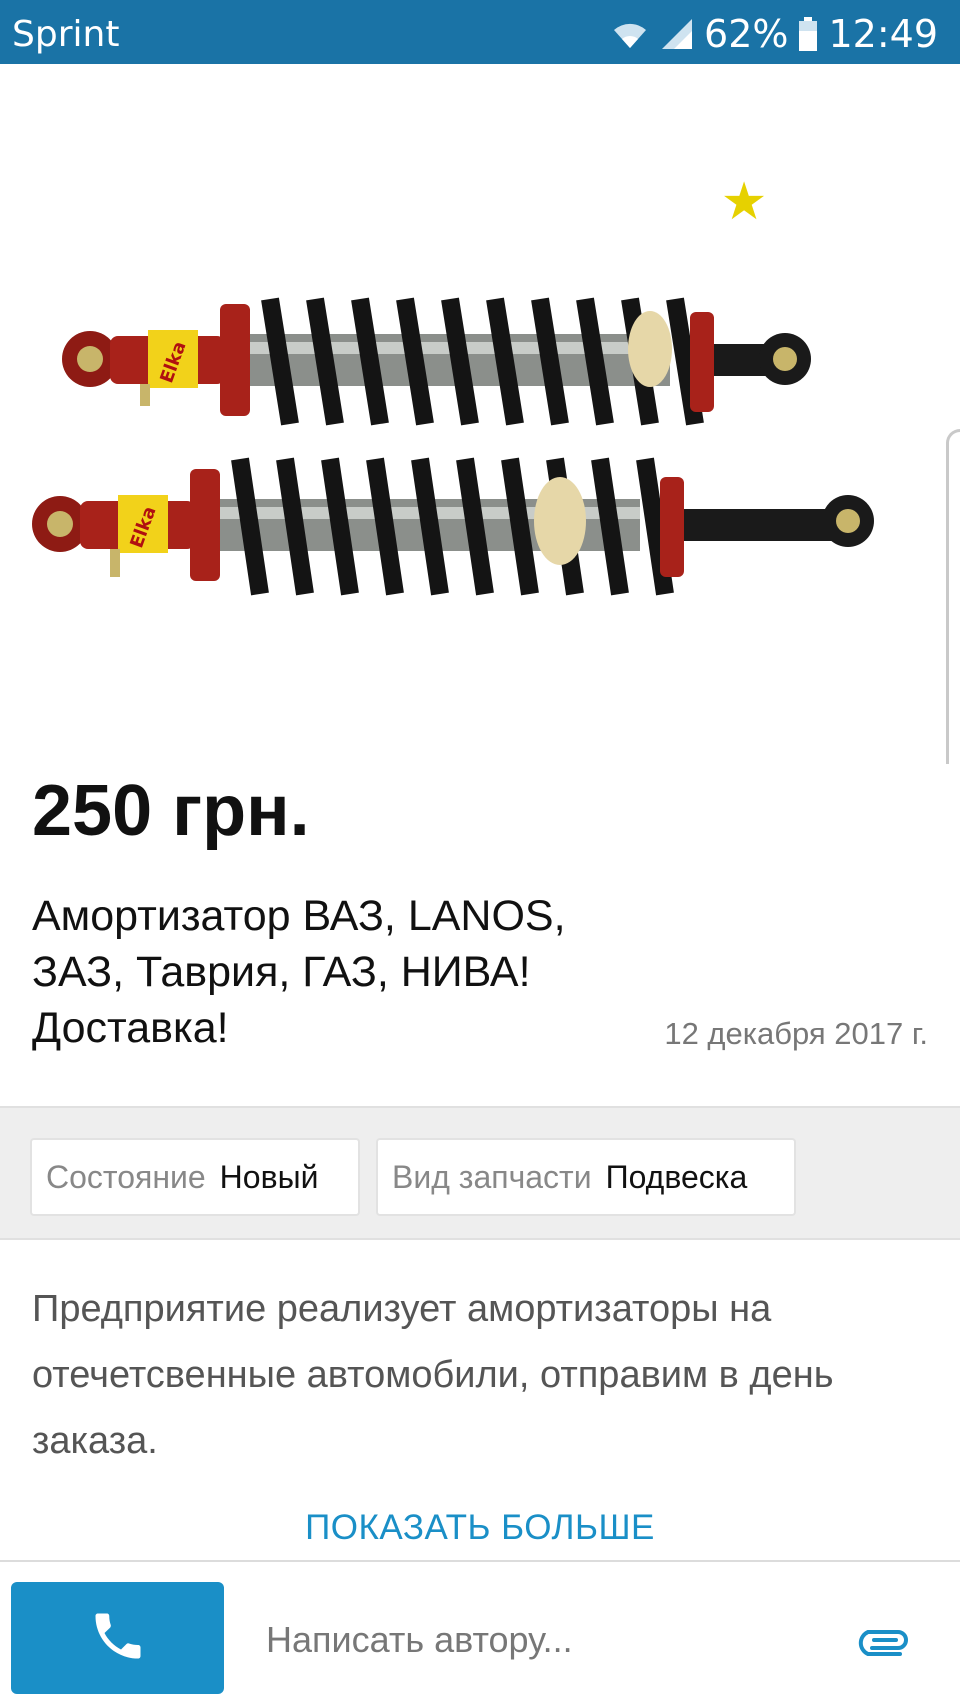 The width and height of the screenshot is (960, 1707). Describe the element at coordinates (171, 811) in the screenshot. I see `price: 250 грн.` at that location.